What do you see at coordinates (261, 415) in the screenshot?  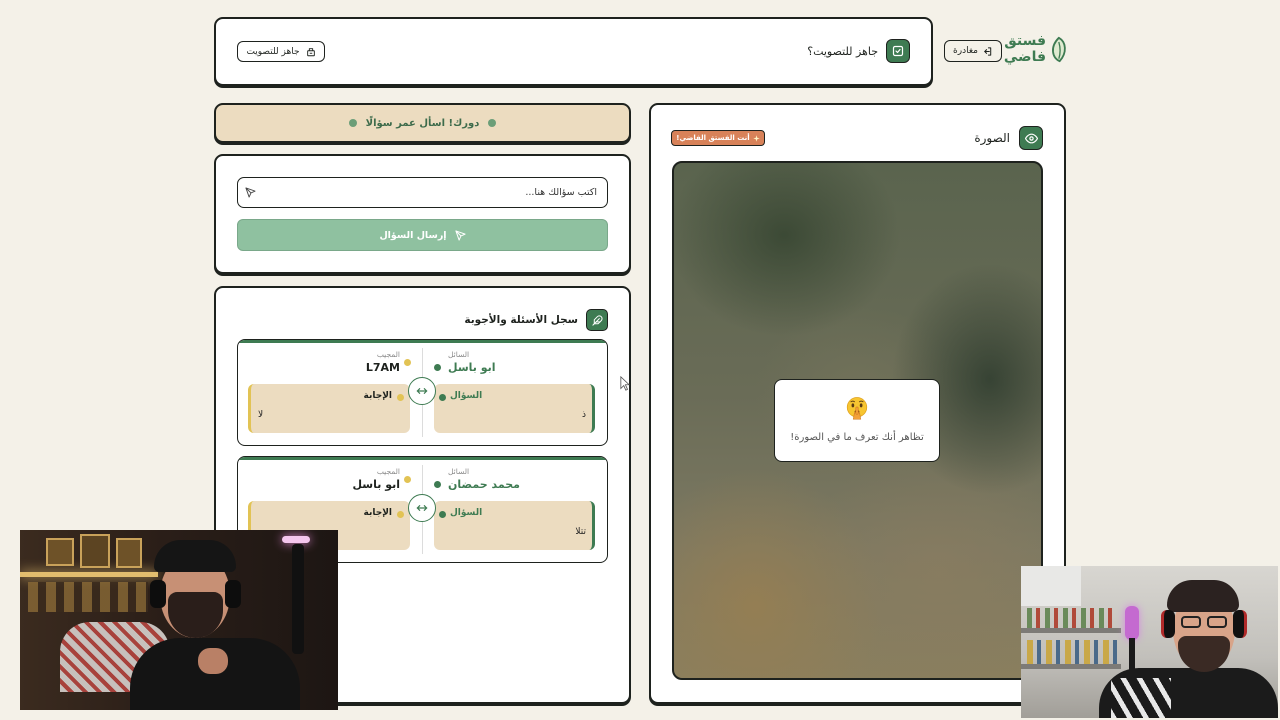 I see `answer-text: لا` at bounding box center [261, 415].